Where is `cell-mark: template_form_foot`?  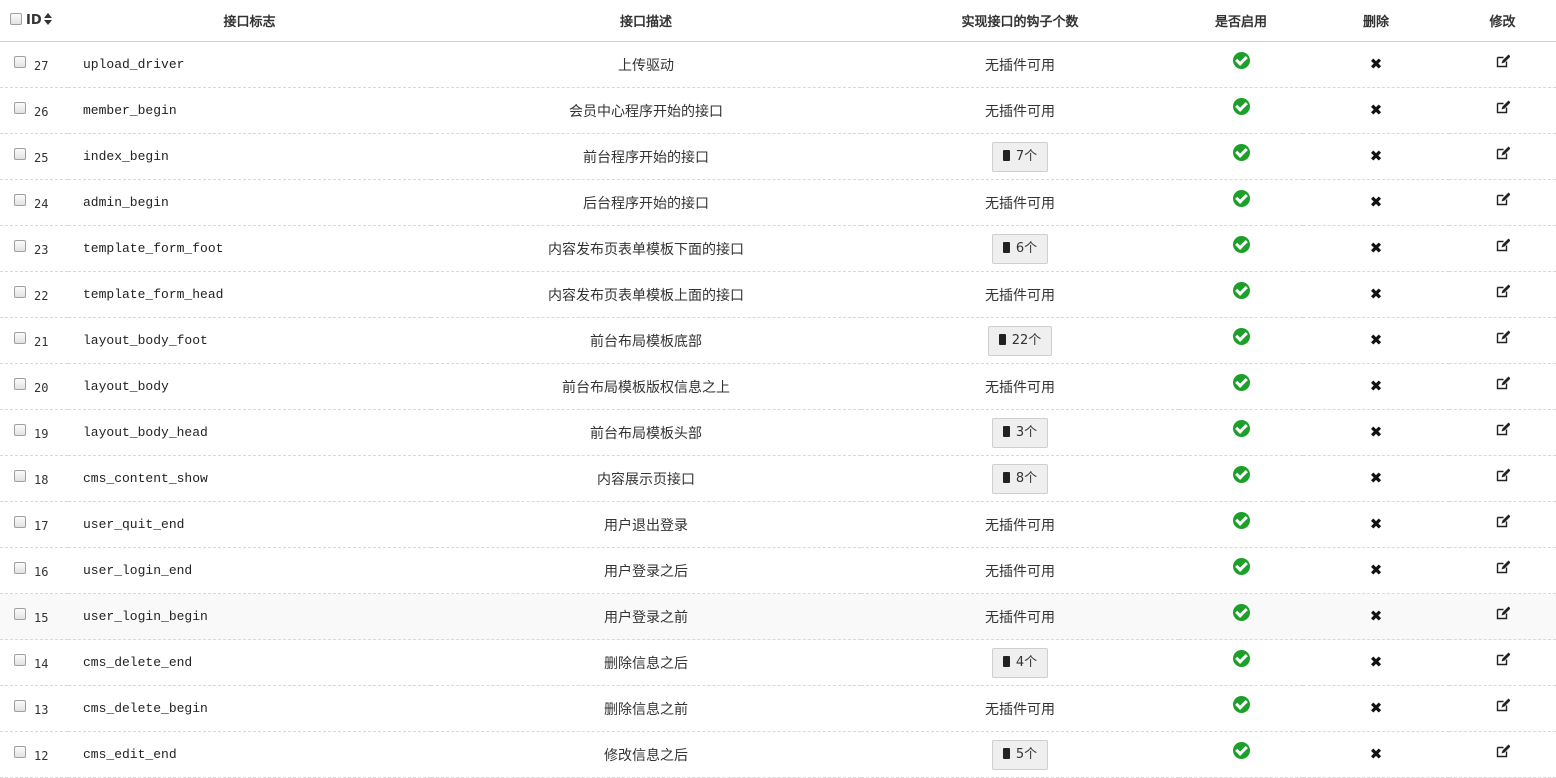 cell-mark: template_form_foot is located at coordinates (249, 248).